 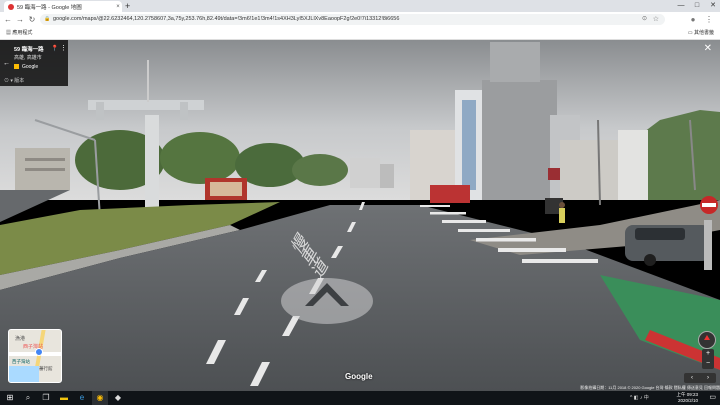 What do you see at coordinates (6, 63) in the screenshot?
I see `back-arrow-icon: ←` at bounding box center [6, 63].